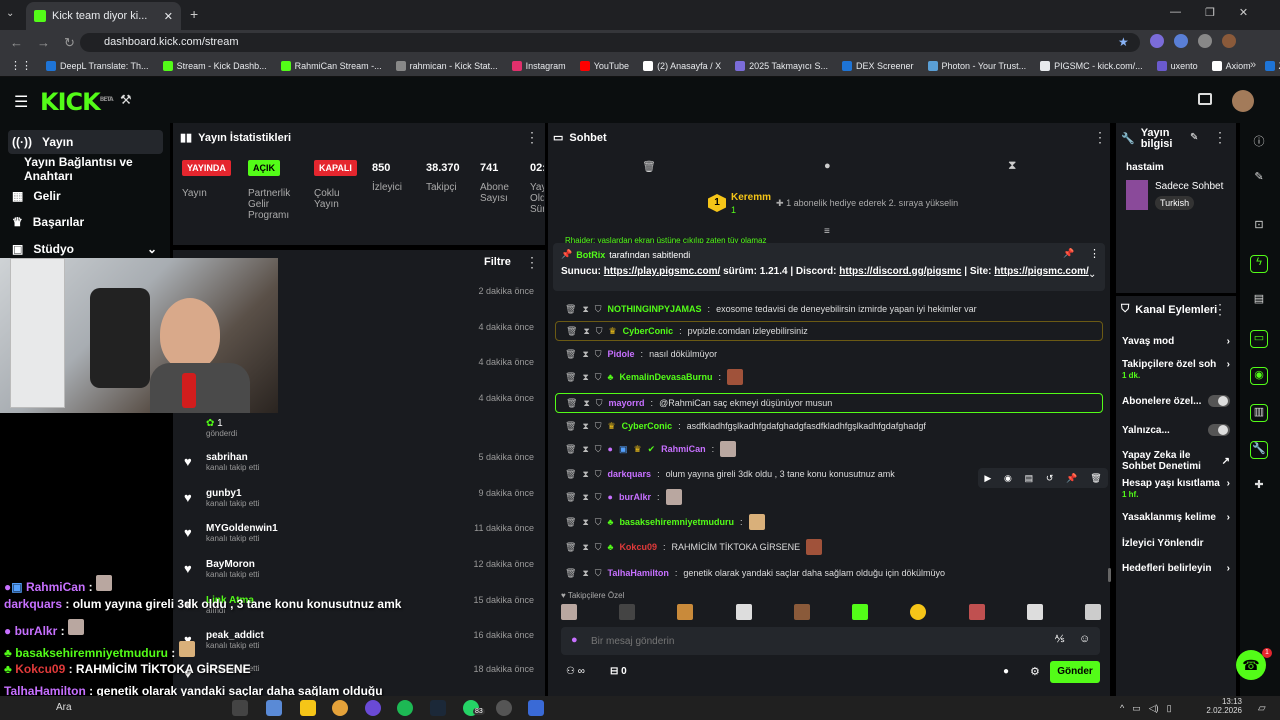  Describe the element at coordinates (438, 708) in the screenshot. I see `steam-icon` at that location.